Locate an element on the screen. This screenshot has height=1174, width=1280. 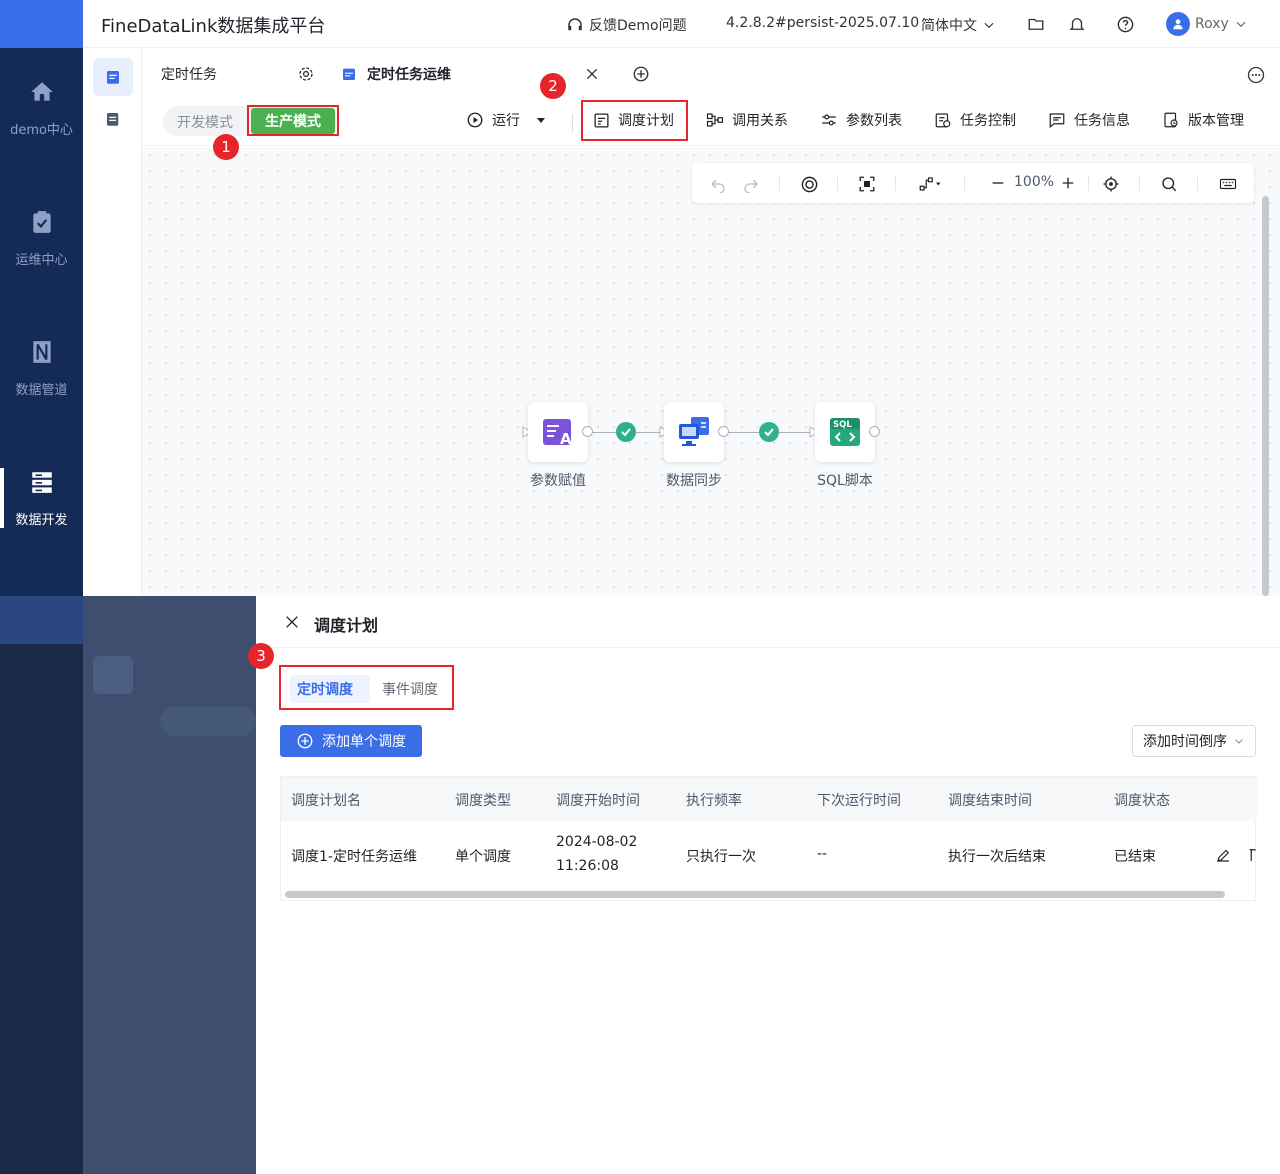
col-type: 调度类型 is located at coordinates (483, 801).